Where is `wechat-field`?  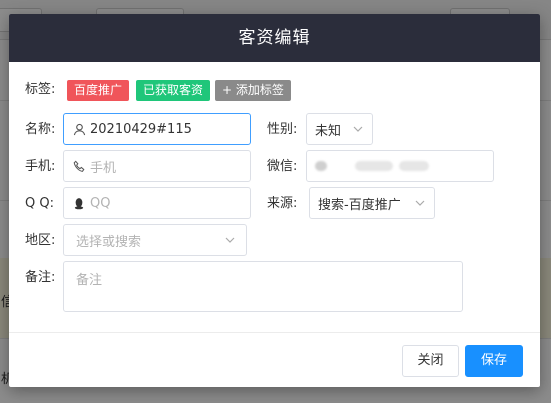
wechat-field is located at coordinates (400, 166).